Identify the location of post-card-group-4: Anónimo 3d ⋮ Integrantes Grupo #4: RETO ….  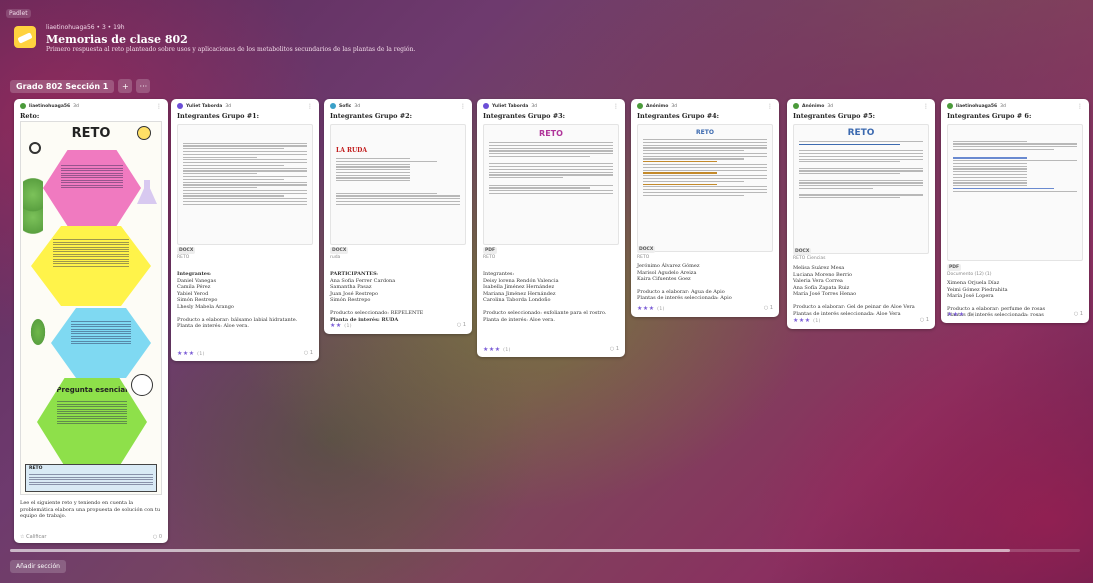
(705, 208).